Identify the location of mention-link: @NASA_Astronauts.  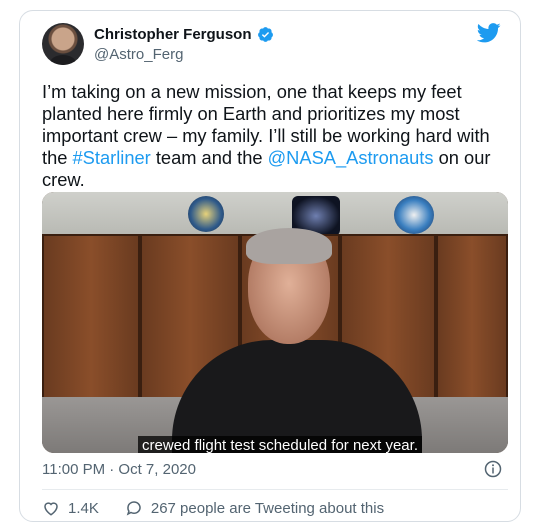
(351, 157).